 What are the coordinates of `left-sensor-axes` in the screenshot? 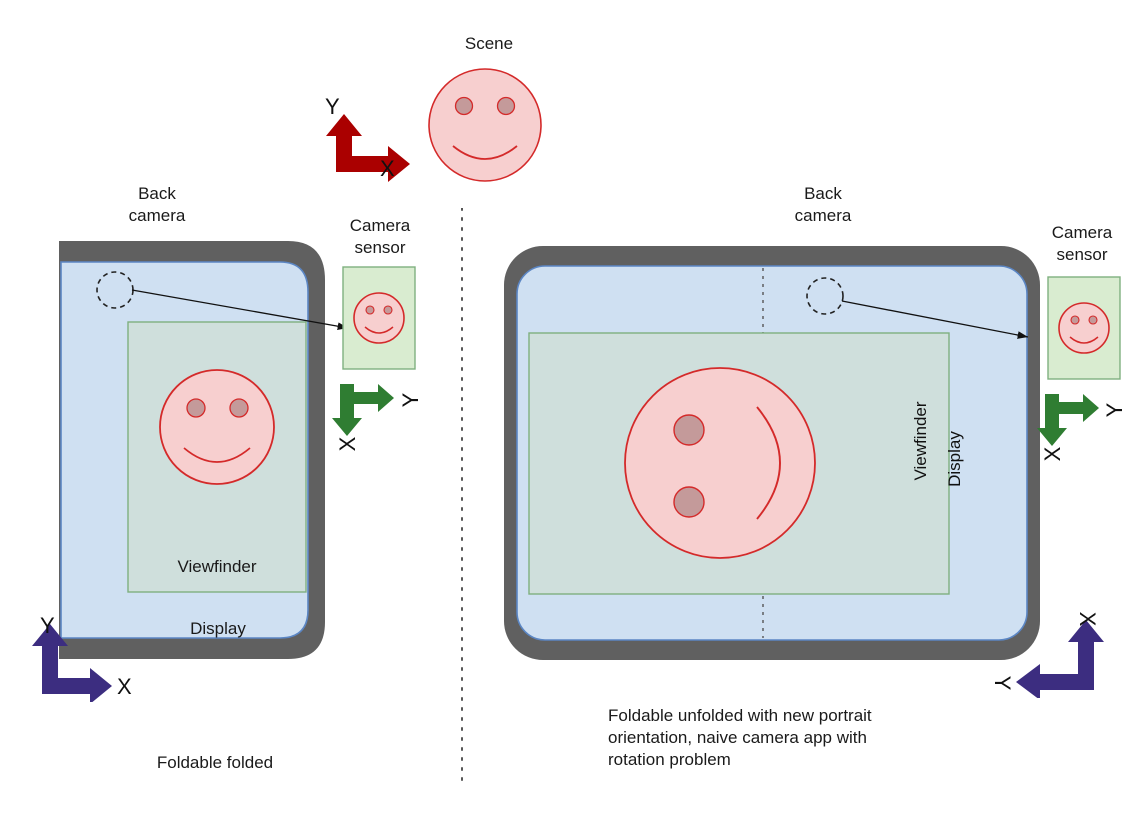 It's located at (363, 410).